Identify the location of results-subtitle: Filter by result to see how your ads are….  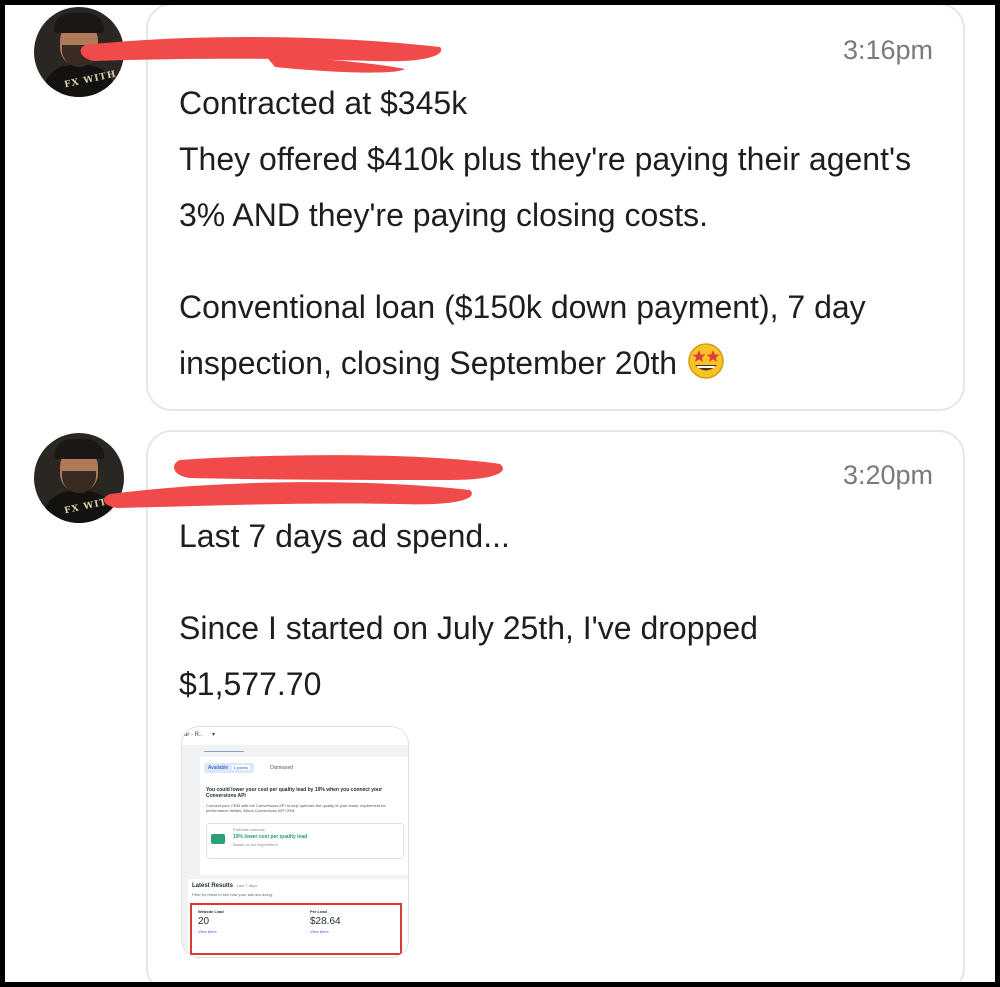
(232, 894).